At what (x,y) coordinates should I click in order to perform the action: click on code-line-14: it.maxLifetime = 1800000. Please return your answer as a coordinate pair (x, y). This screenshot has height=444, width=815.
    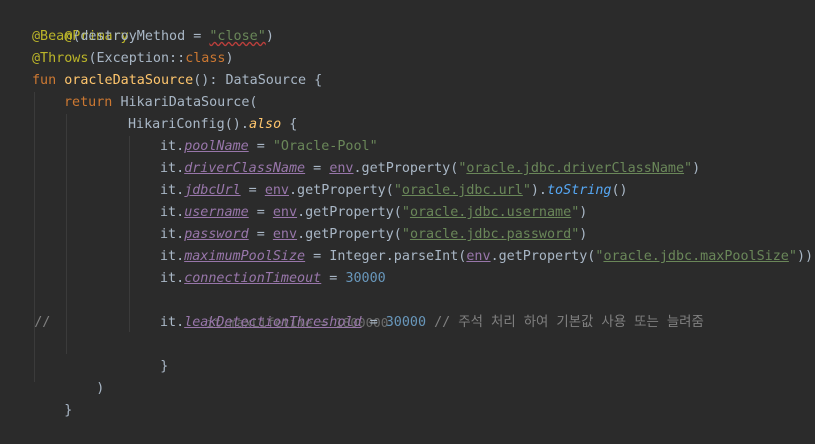
    Looking at the image, I should click on (282, 310).